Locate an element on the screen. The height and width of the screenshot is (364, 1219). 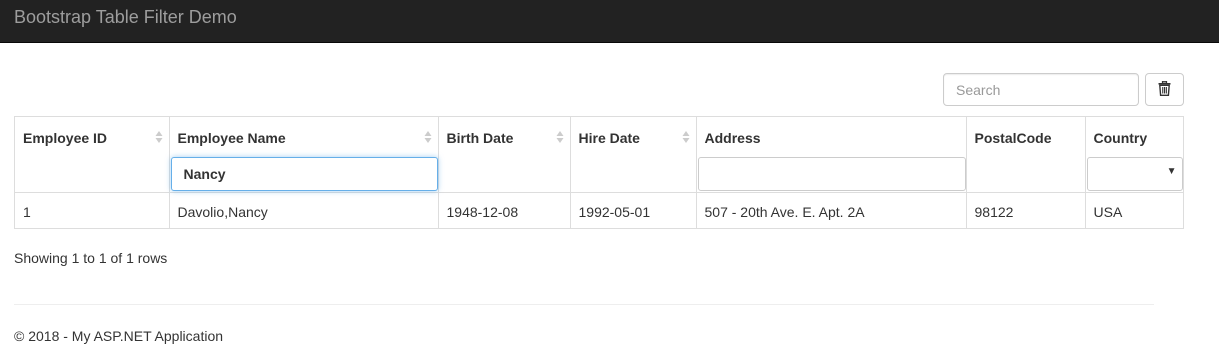
column-label: PostalCode is located at coordinates (1013, 138).